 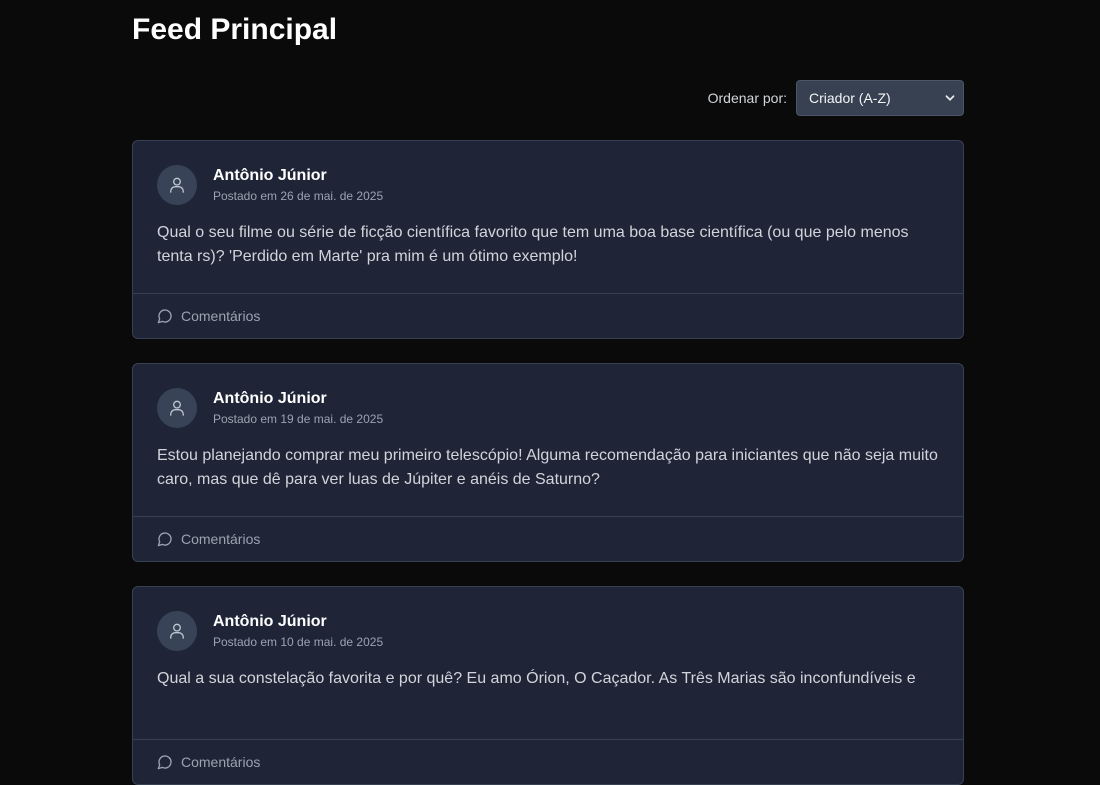 I want to click on post-date: Postado em 10 de mai. de 2025, so click(x=298, y=642).